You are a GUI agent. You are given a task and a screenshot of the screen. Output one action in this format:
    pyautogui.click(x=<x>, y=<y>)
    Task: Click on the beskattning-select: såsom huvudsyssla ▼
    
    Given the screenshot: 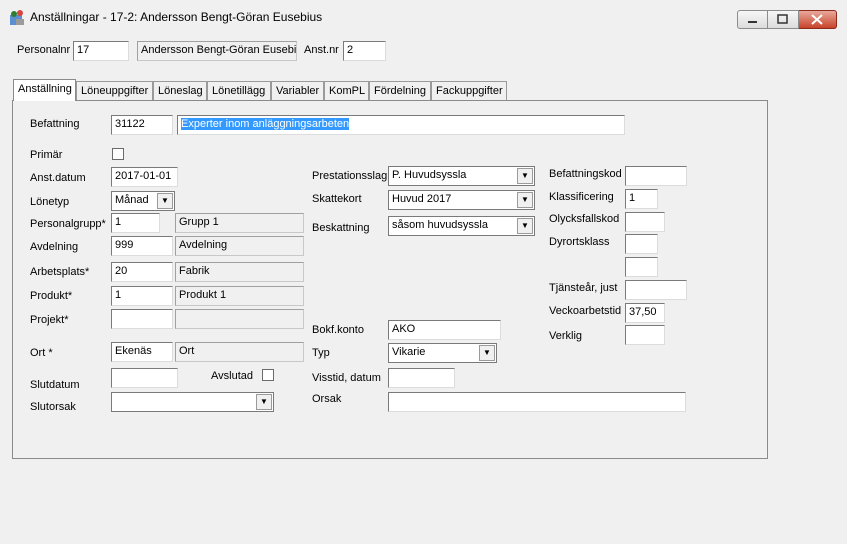 What is the action you would take?
    pyautogui.click(x=461, y=226)
    